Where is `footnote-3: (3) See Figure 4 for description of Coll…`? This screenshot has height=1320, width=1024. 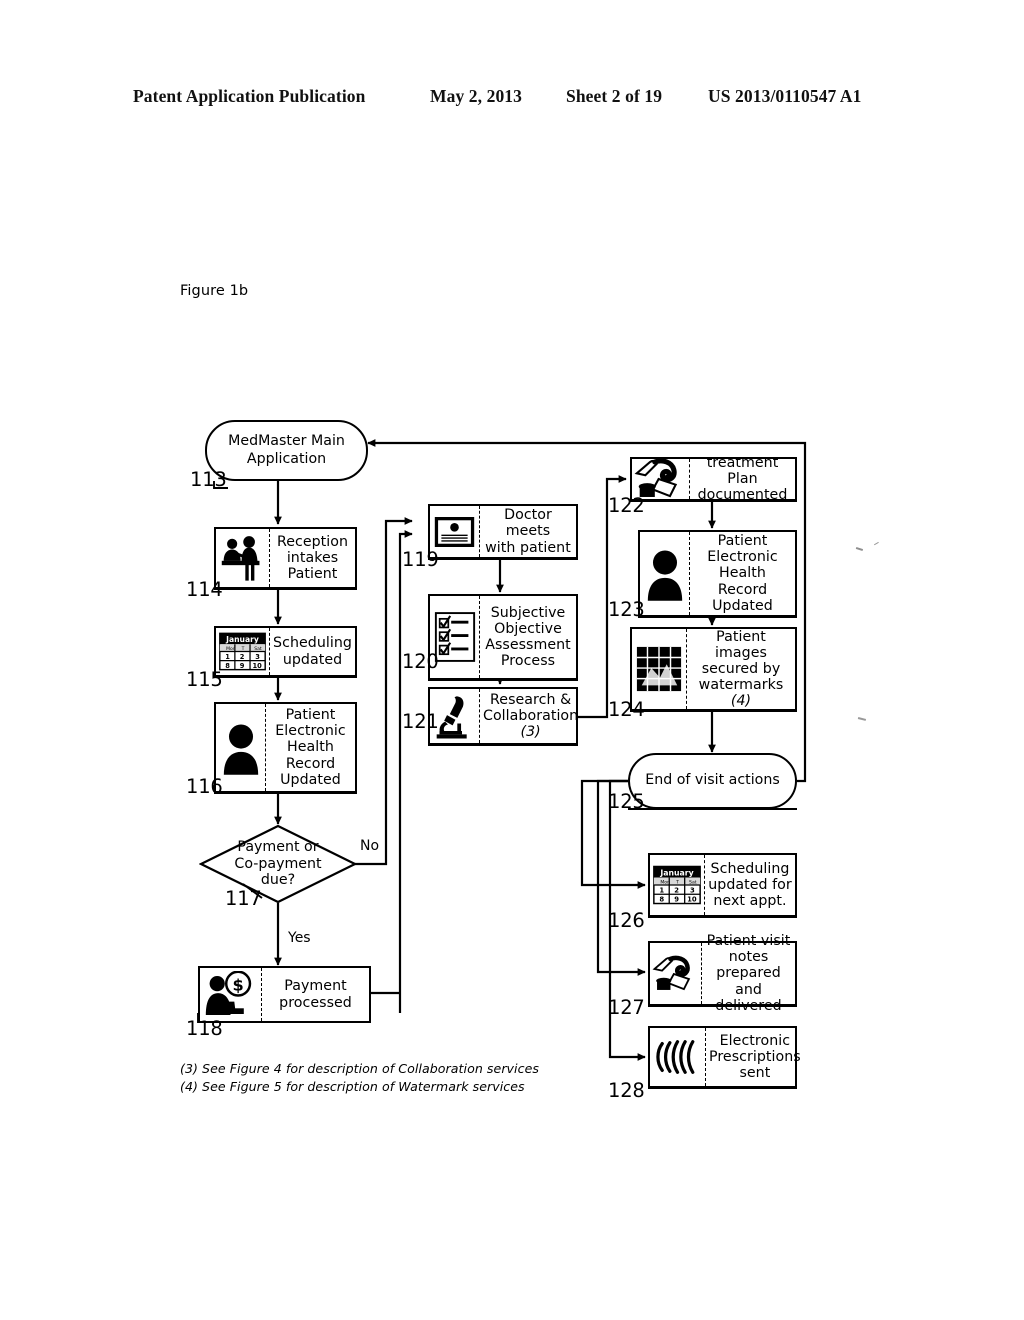
footnote-3: (3) See Figure 4 for description of Coll… is located at coordinates (359, 1068).